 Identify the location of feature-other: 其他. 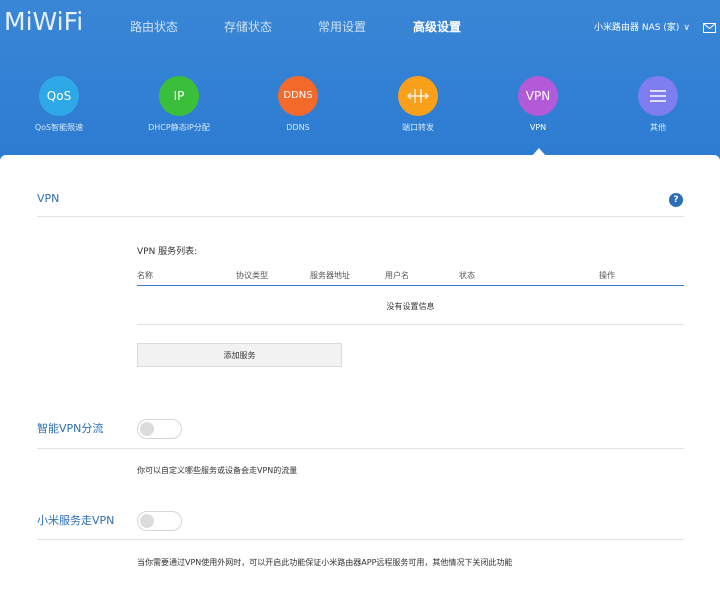
(658, 104).